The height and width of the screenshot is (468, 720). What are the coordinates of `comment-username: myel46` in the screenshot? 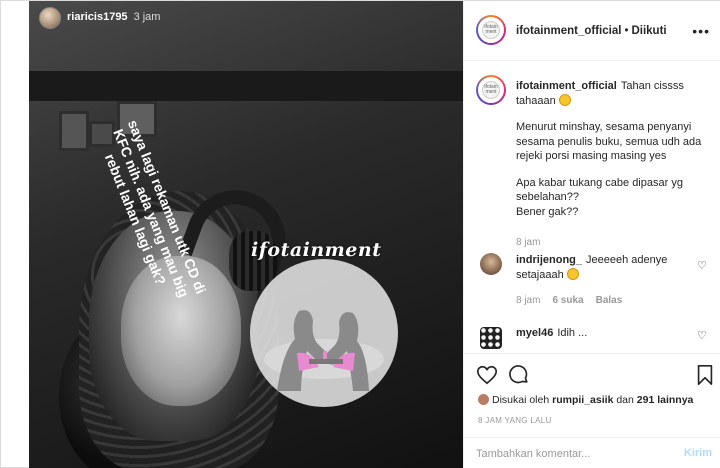 It's located at (534, 333).